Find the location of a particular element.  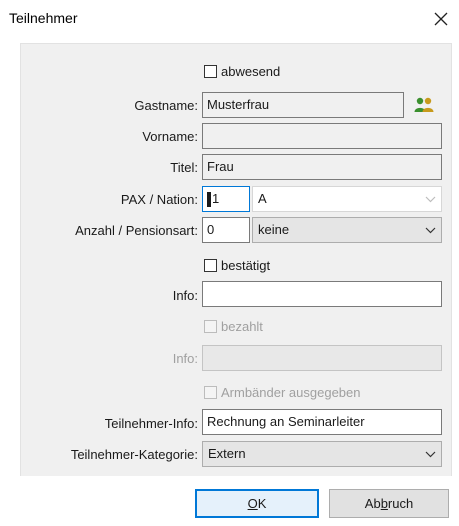

vorname-field is located at coordinates (322, 136).